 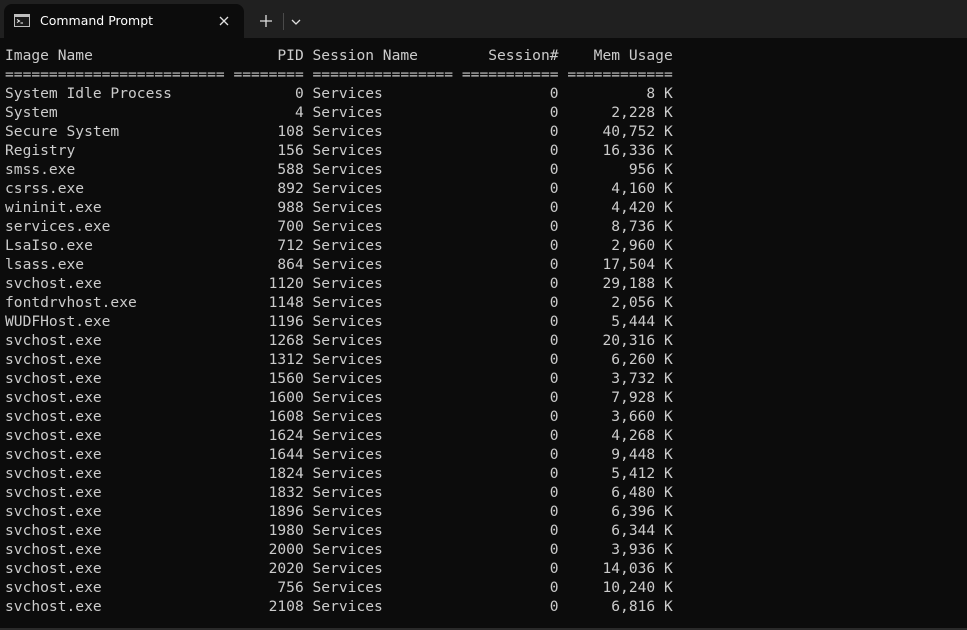 What do you see at coordinates (339, 169) in the screenshot?
I see `table-row: smss.exe 588 Services 0 956 K` at bounding box center [339, 169].